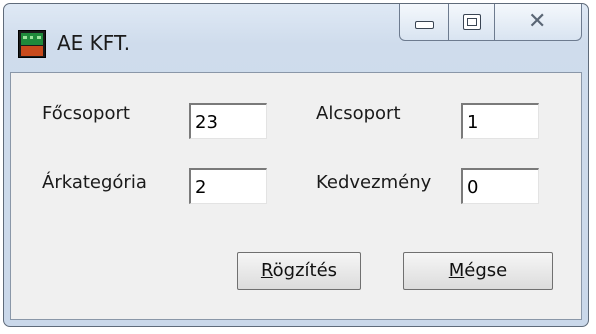  Describe the element at coordinates (424, 25) in the screenshot. I see `minimize-icon` at that location.